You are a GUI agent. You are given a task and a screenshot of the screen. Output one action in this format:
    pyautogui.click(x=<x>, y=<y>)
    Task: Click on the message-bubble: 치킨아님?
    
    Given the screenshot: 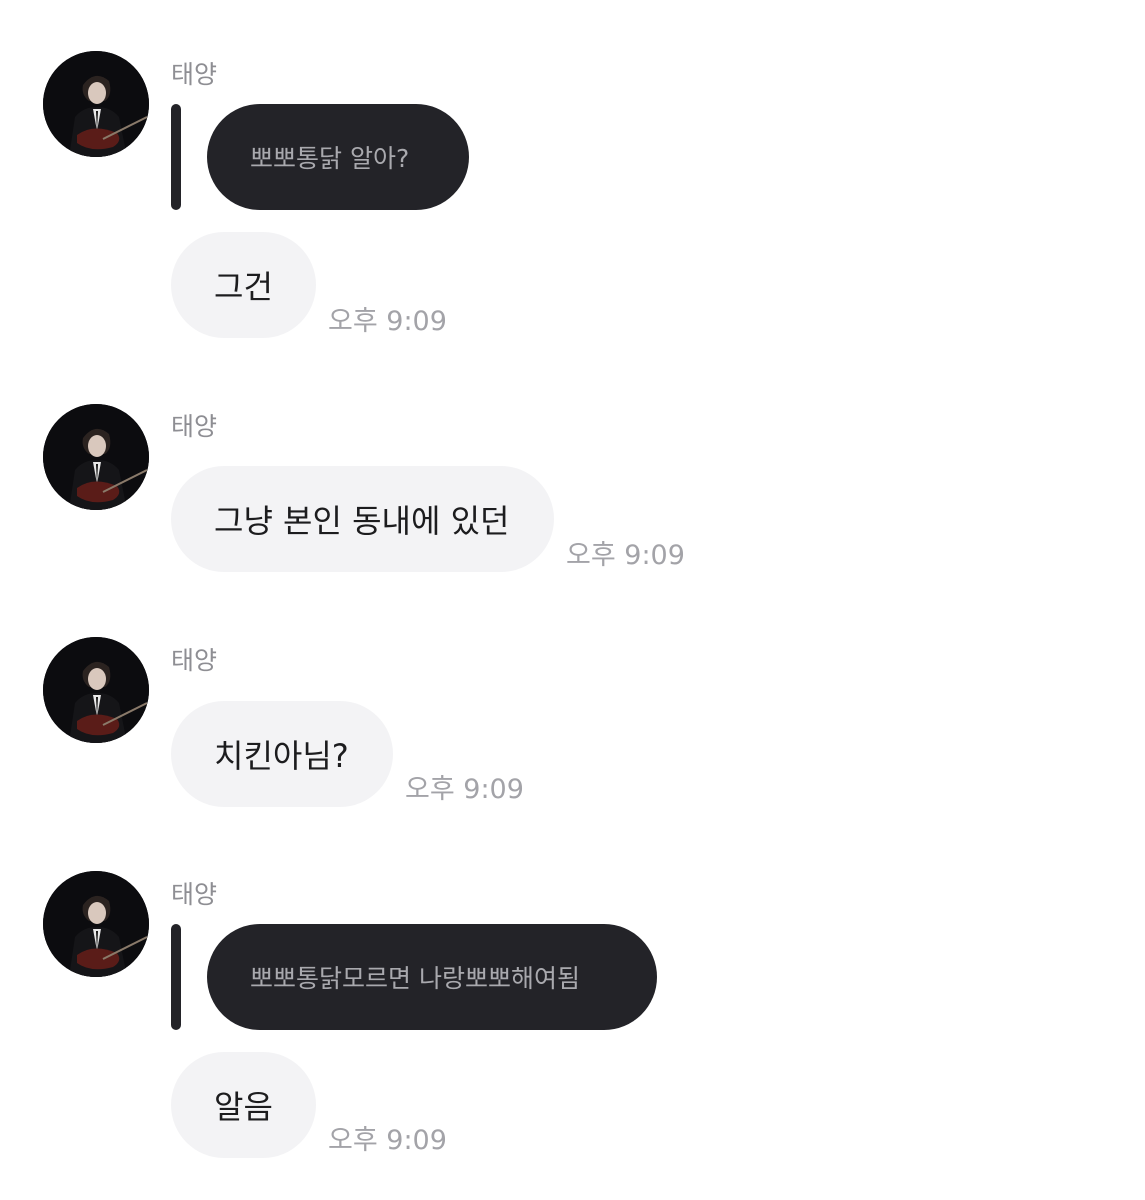 What is the action you would take?
    pyautogui.click(x=282, y=754)
    